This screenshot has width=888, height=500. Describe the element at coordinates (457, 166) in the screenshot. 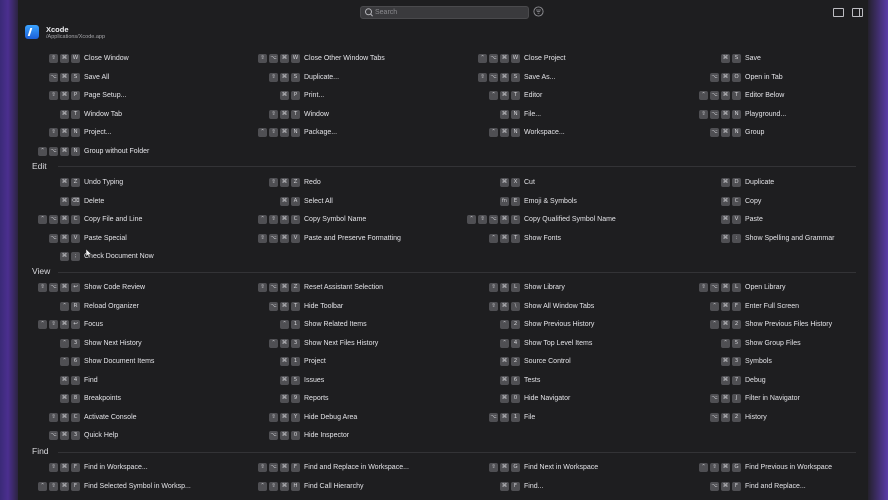

I see `section-divider` at that location.